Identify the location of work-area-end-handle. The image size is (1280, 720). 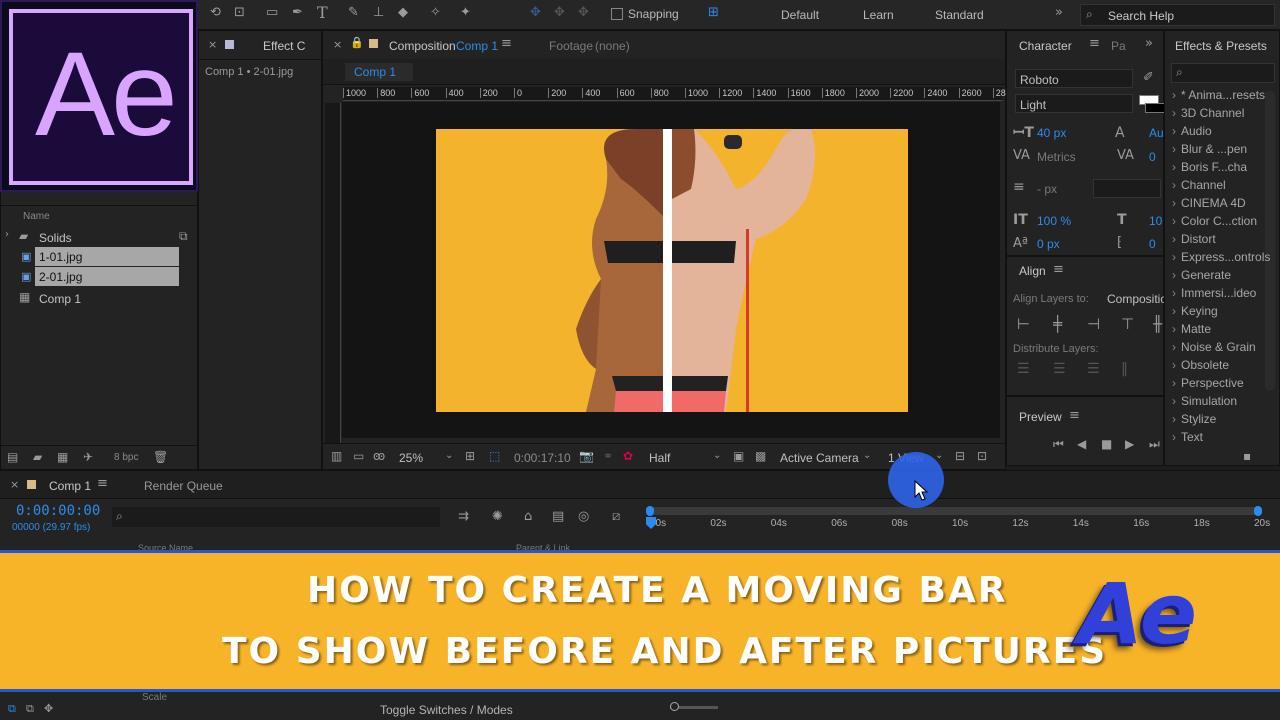
(1258, 511).